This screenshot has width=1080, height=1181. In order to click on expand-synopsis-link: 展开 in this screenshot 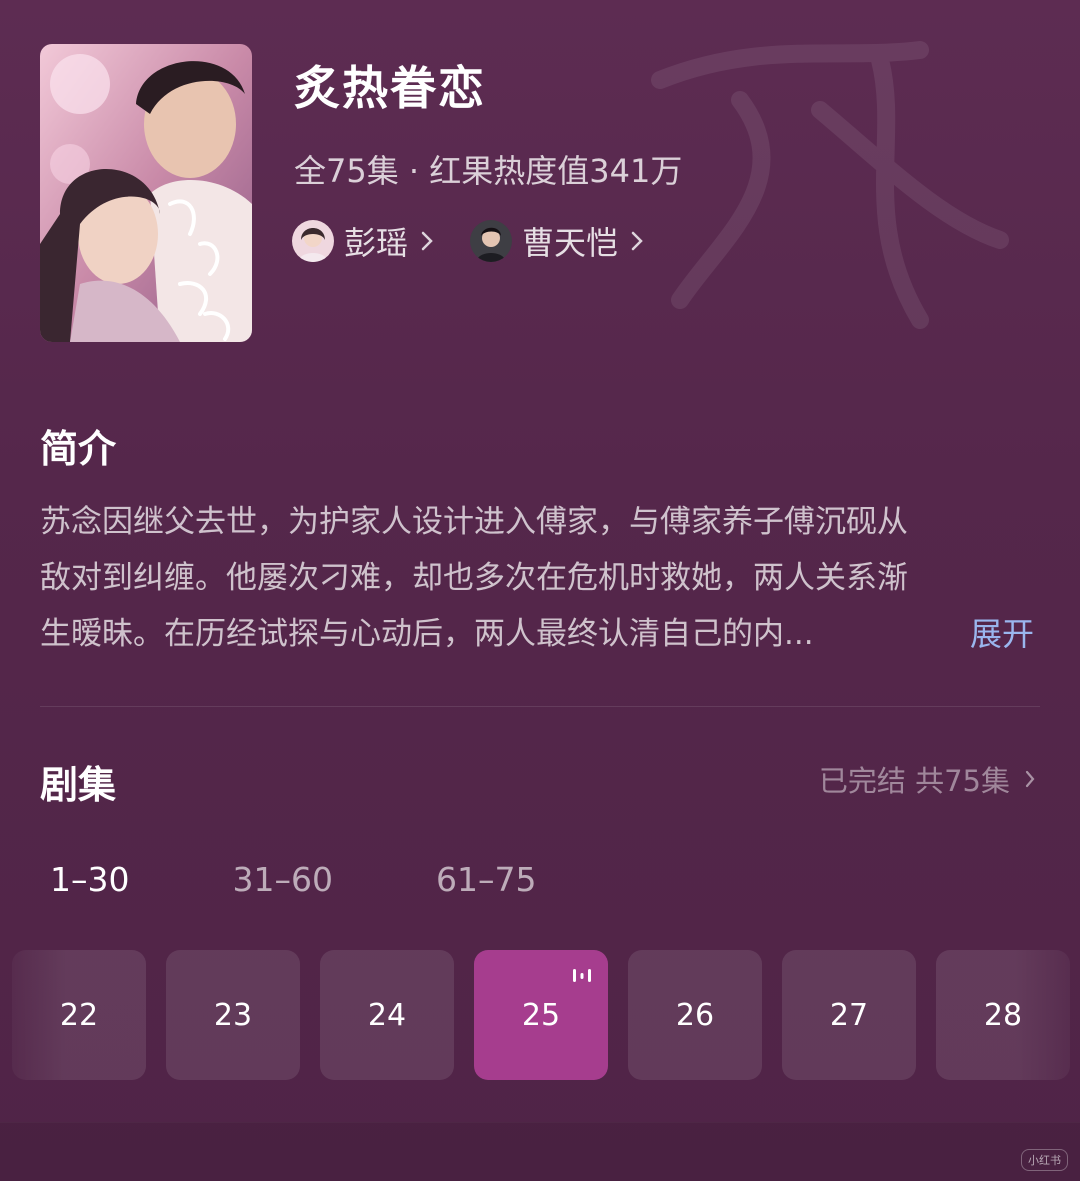, I will do `click(1002, 634)`.